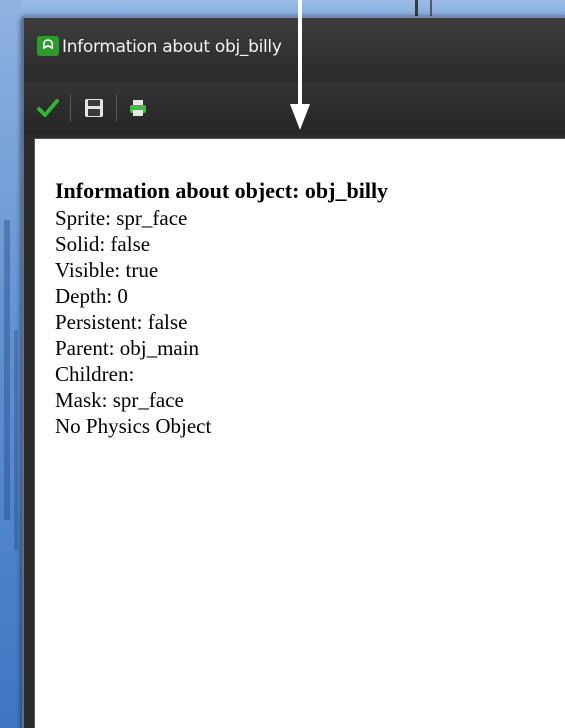 Image resolution: width=565 pixels, height=728 pixels. Describe the element at coordinates (95, 374) in the screenshot. I see `info-line-children: Children:` at that location.